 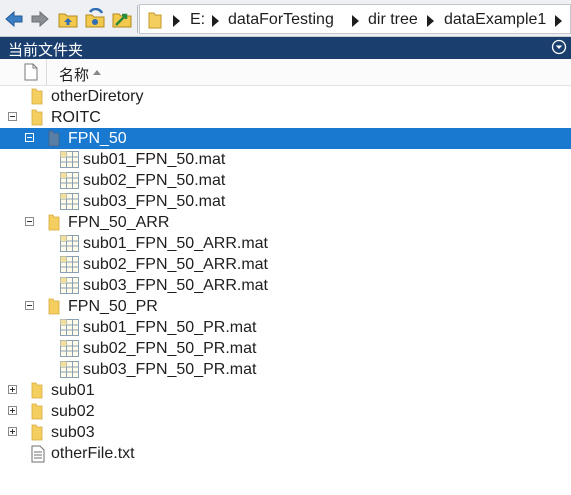 What do you see at coordinates (40, 19) in the screenshot?
I see `forward-arrow-icon` at bounding box center [40, 19].